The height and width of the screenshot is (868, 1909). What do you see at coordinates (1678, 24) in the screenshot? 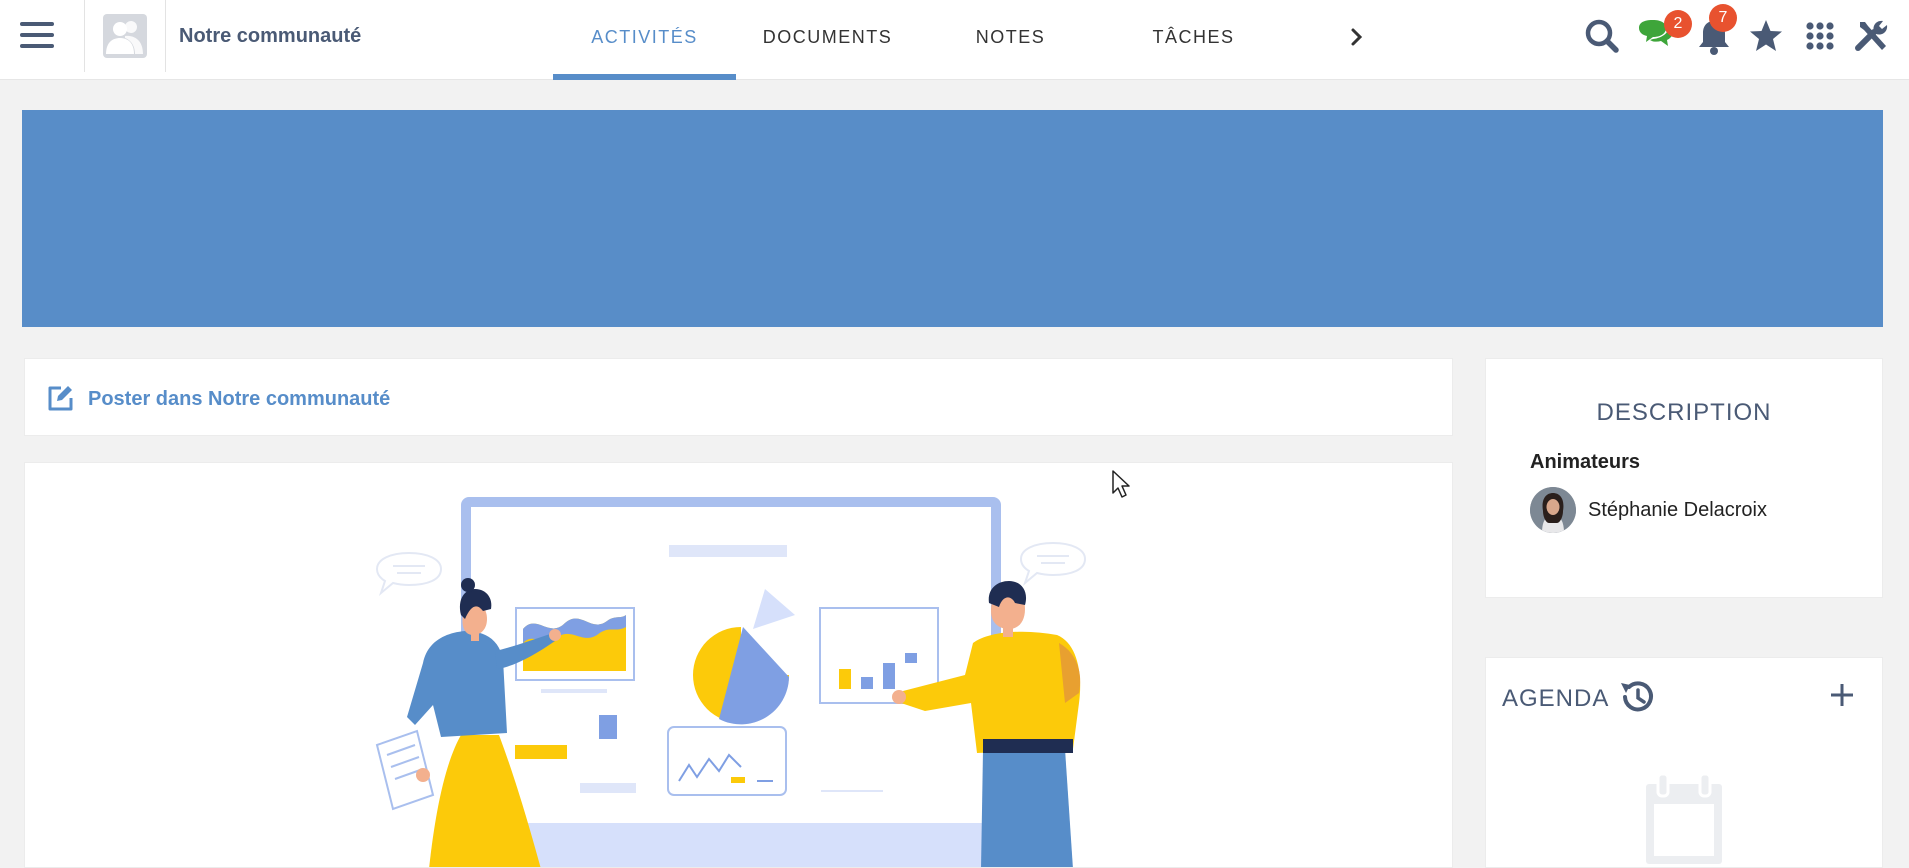
I see `chat-badge: 2` at bounding box center [1678, 24].